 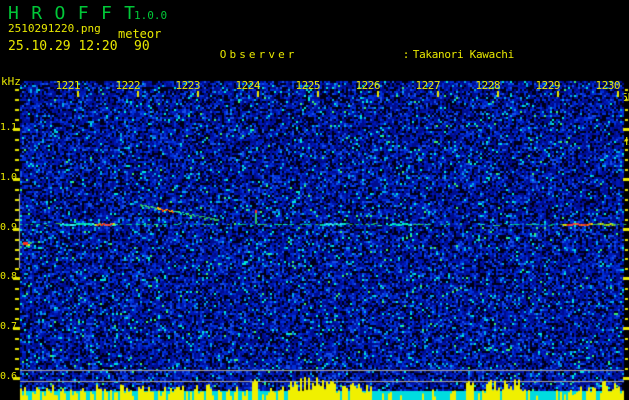 I want to click on y-axis-unit-label: kHz, so click(x=11, y=81).